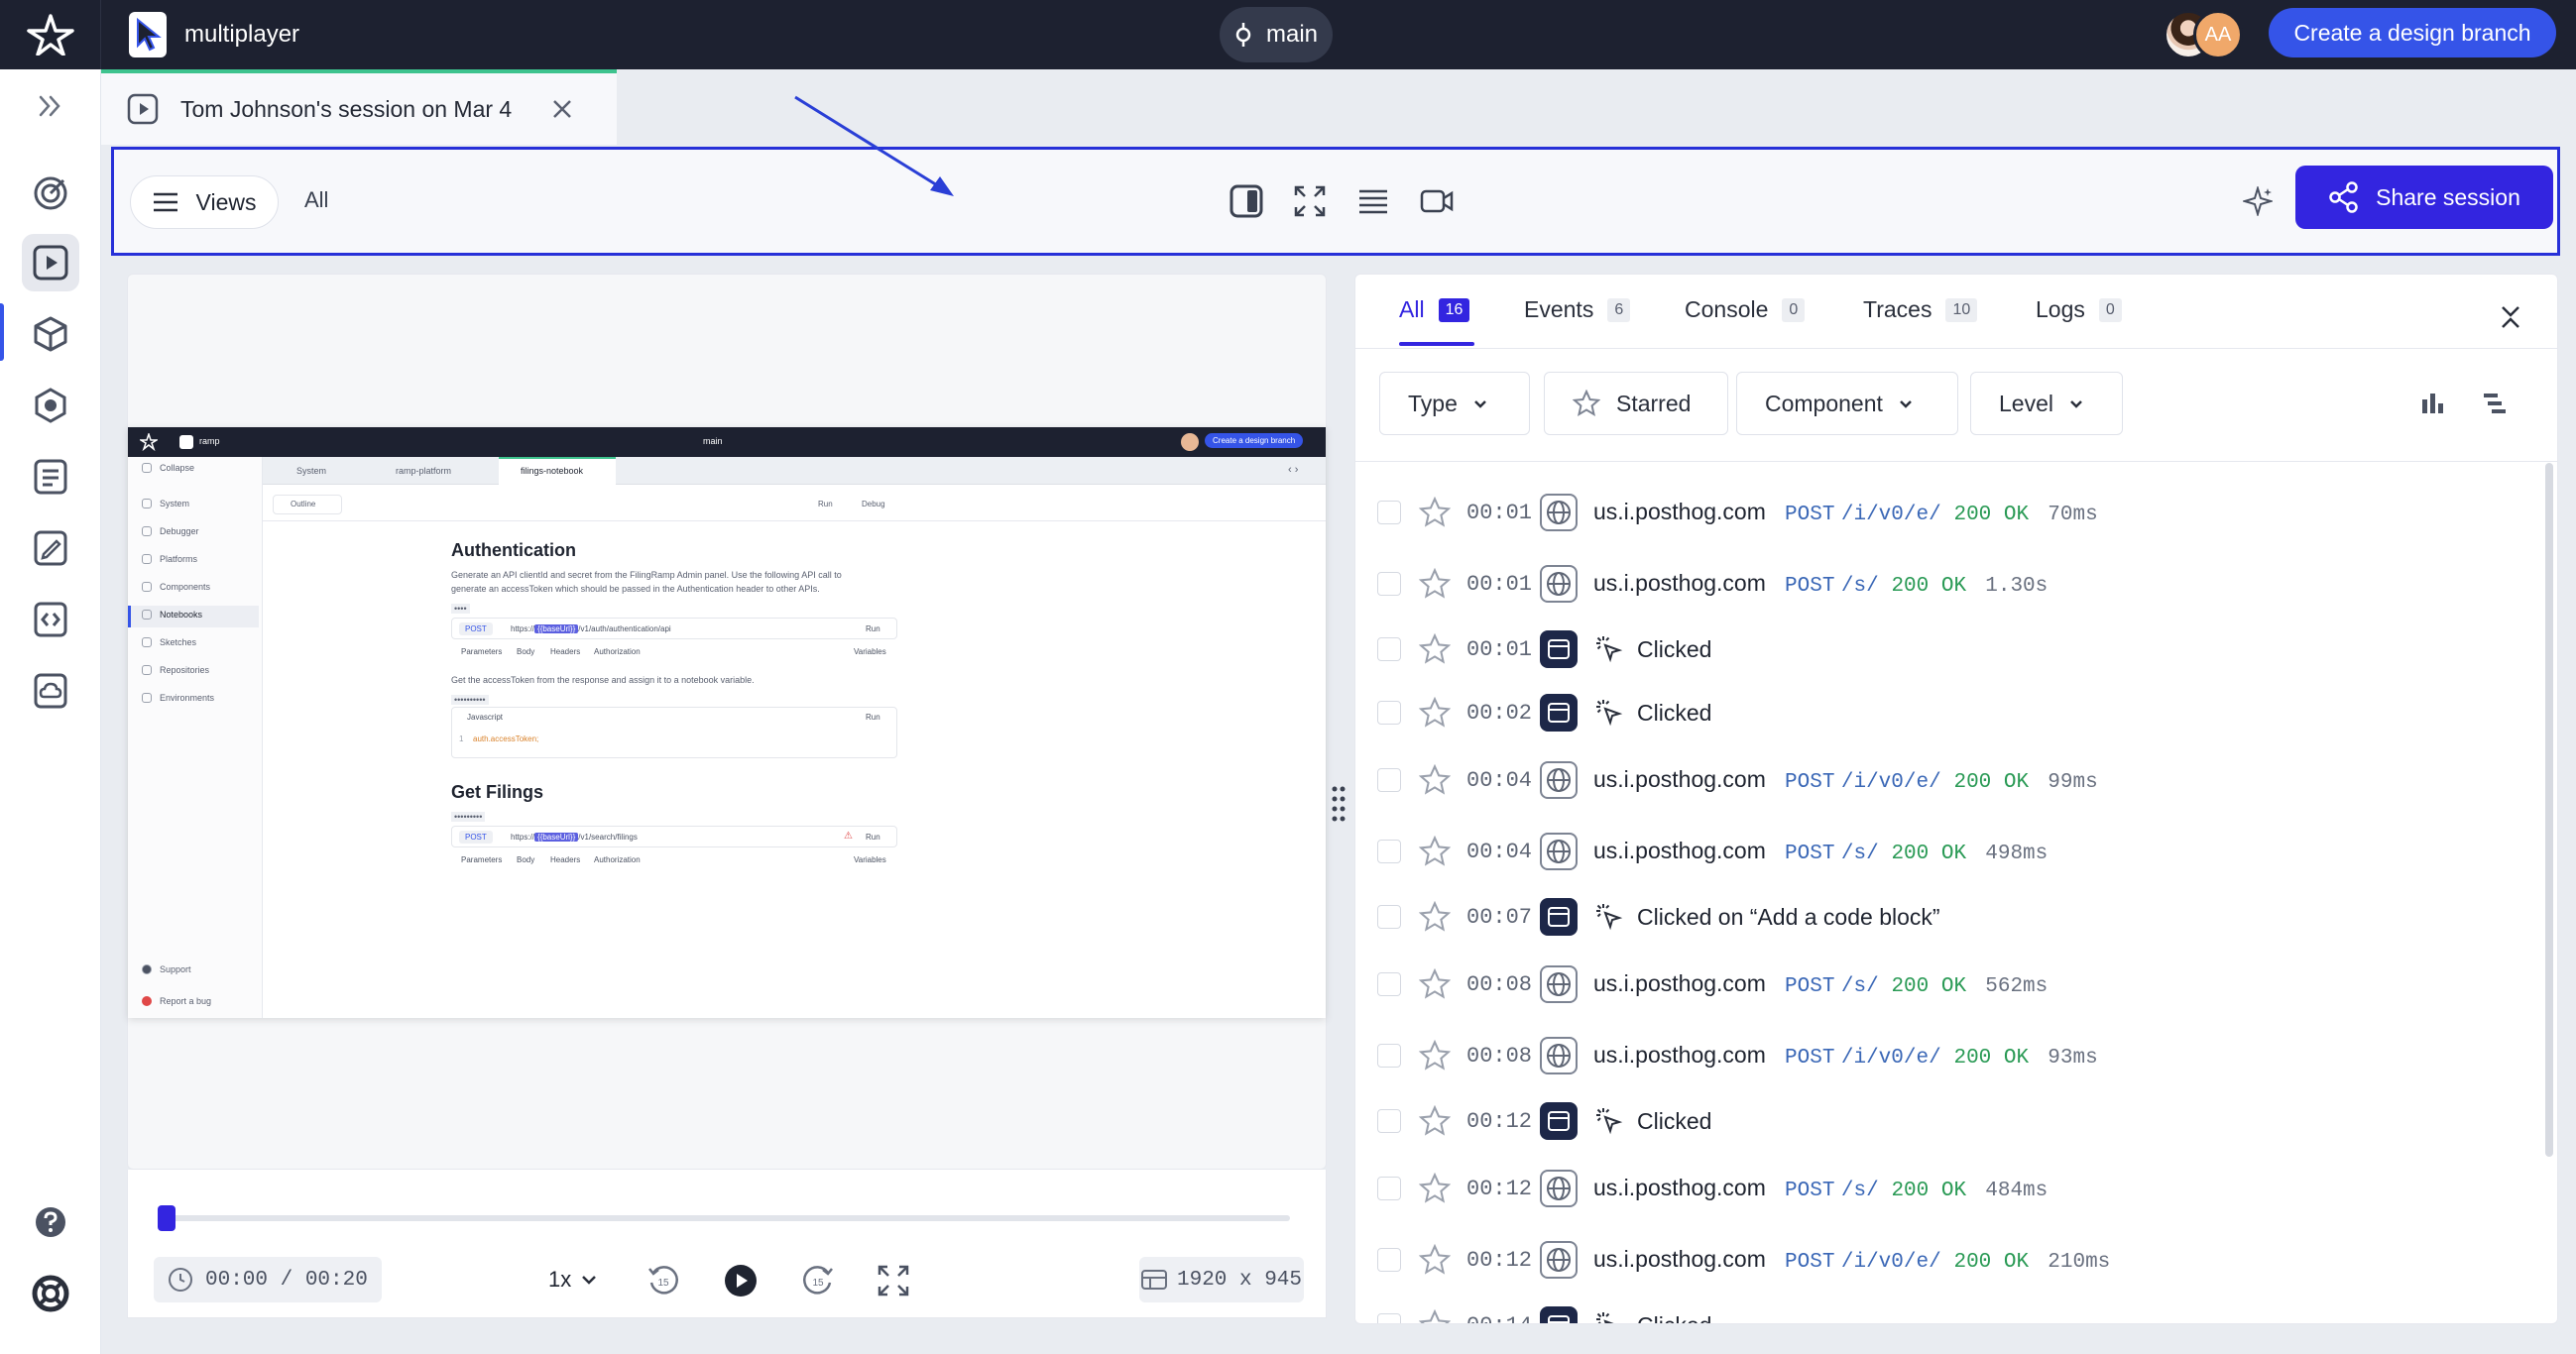 The width and height of the screenshot is (2576, 1354). What do you see at coordinates (1948, 1310) in the screenshot?
I see `event-row: 00:14 Clicked` at bounding box center [1948, 1310].